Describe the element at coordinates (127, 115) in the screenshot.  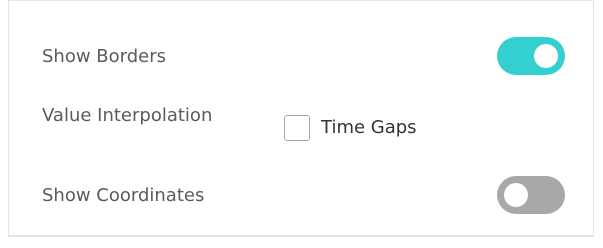
I see `value-interpolation-label: Value Interpolation` at that location.